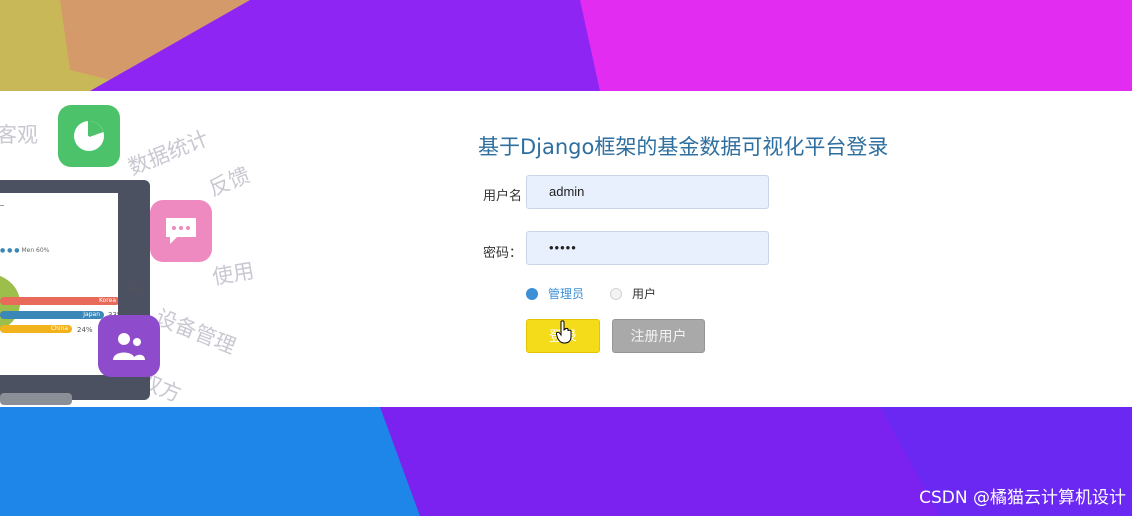  I want to click on role-user-radio, so click(616, 294).